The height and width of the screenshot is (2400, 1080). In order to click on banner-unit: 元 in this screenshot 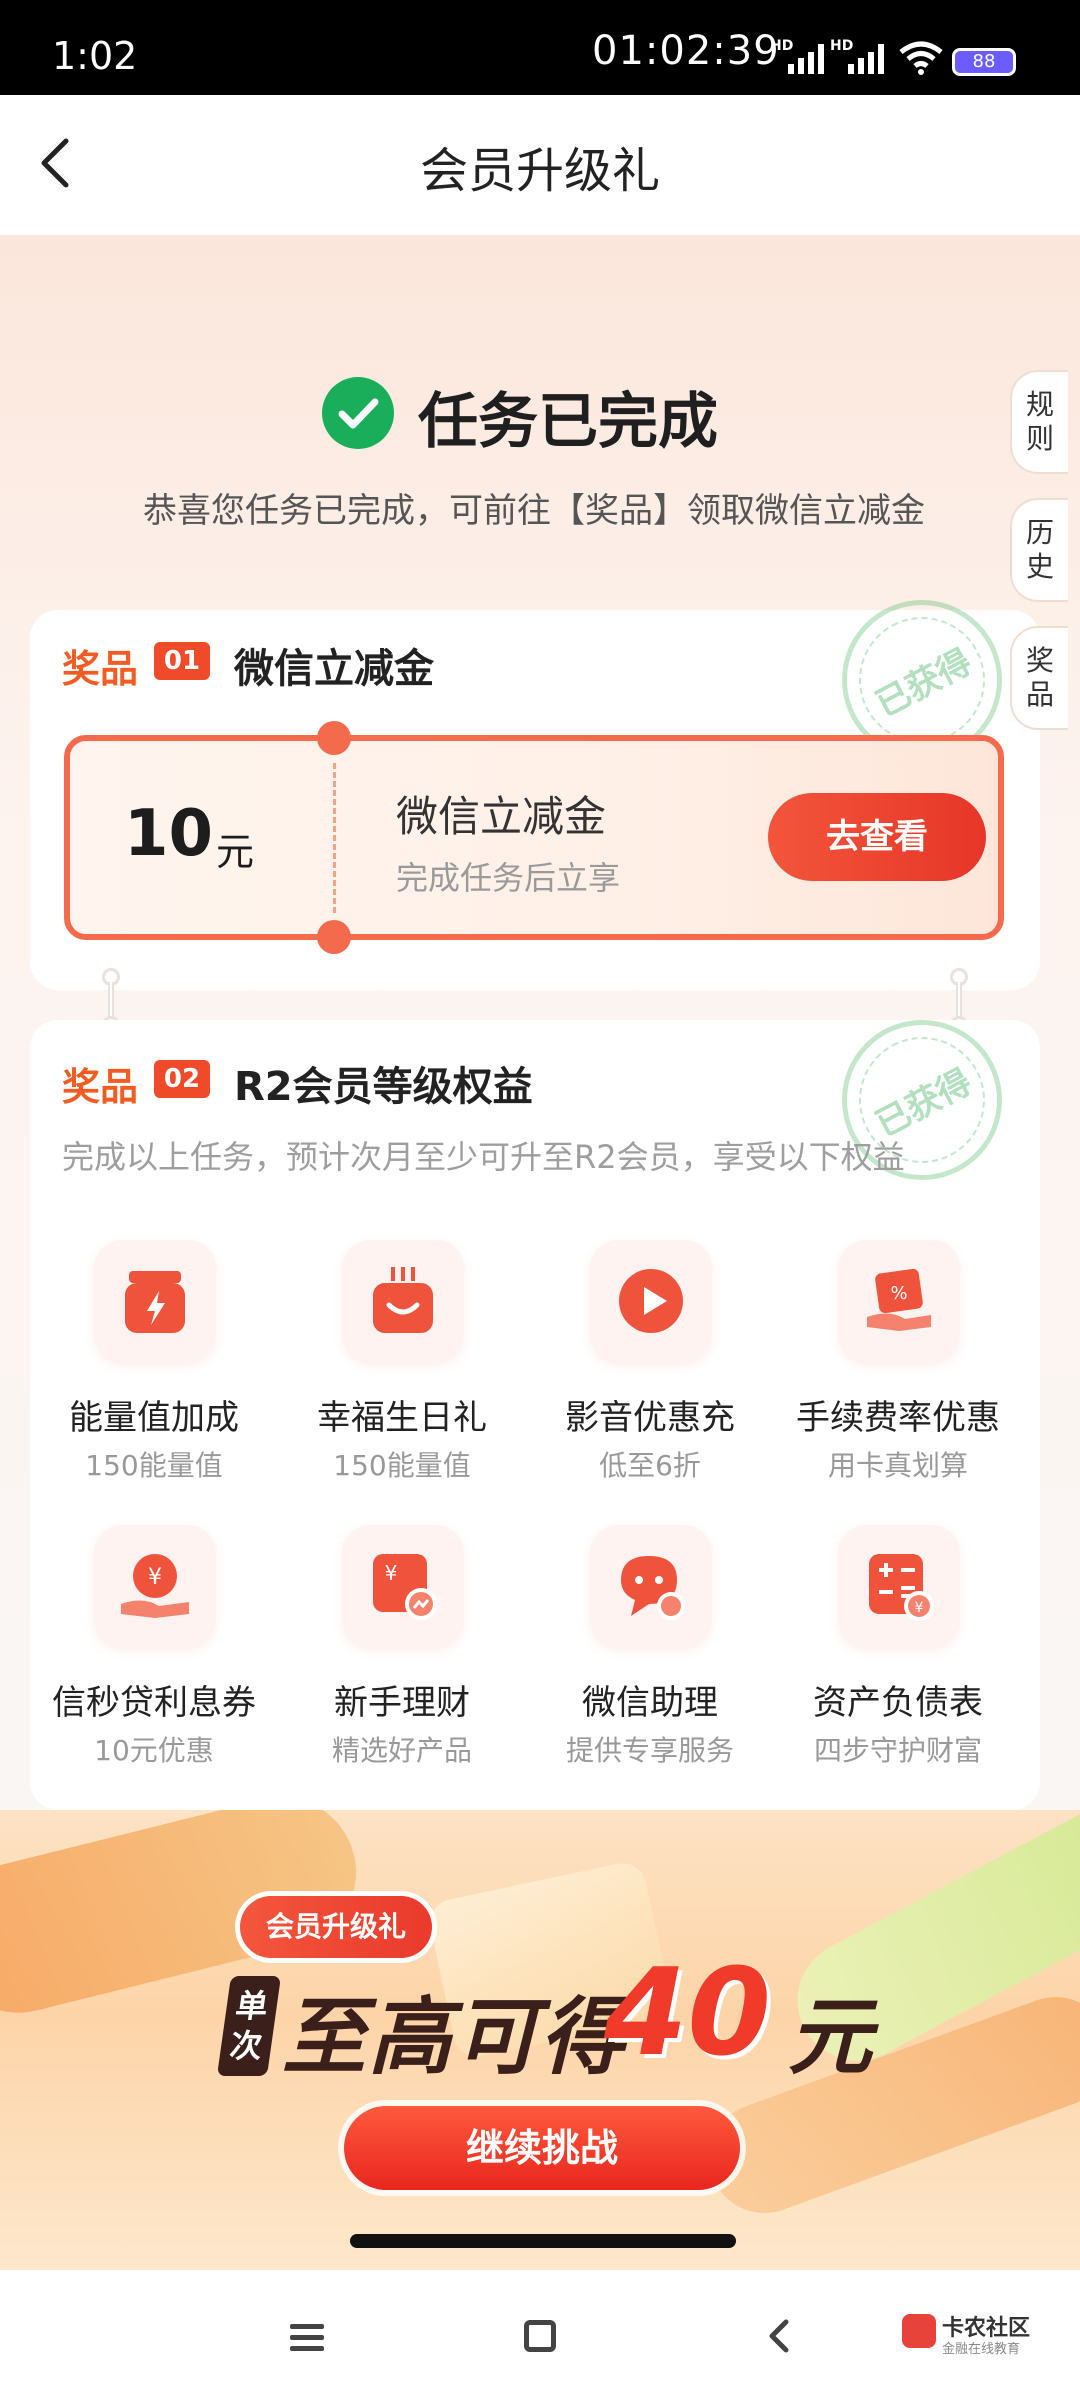, I will do `click(830, 2037)`.